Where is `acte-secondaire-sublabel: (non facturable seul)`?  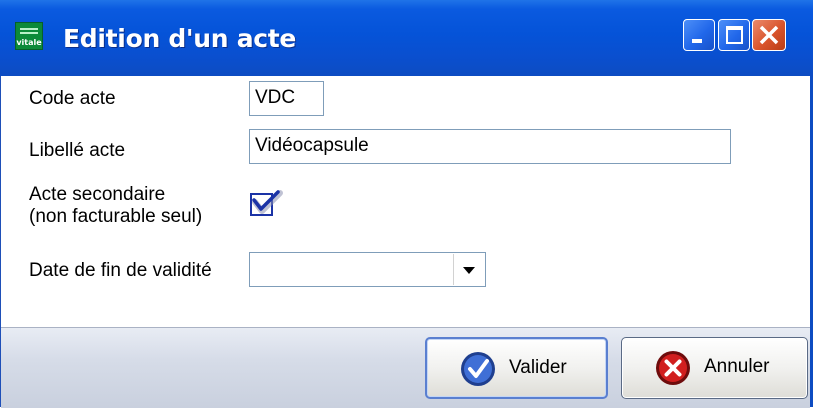
acte-secondaire-sublabel: (non facturable seul) is located at coordinates (116, 216).